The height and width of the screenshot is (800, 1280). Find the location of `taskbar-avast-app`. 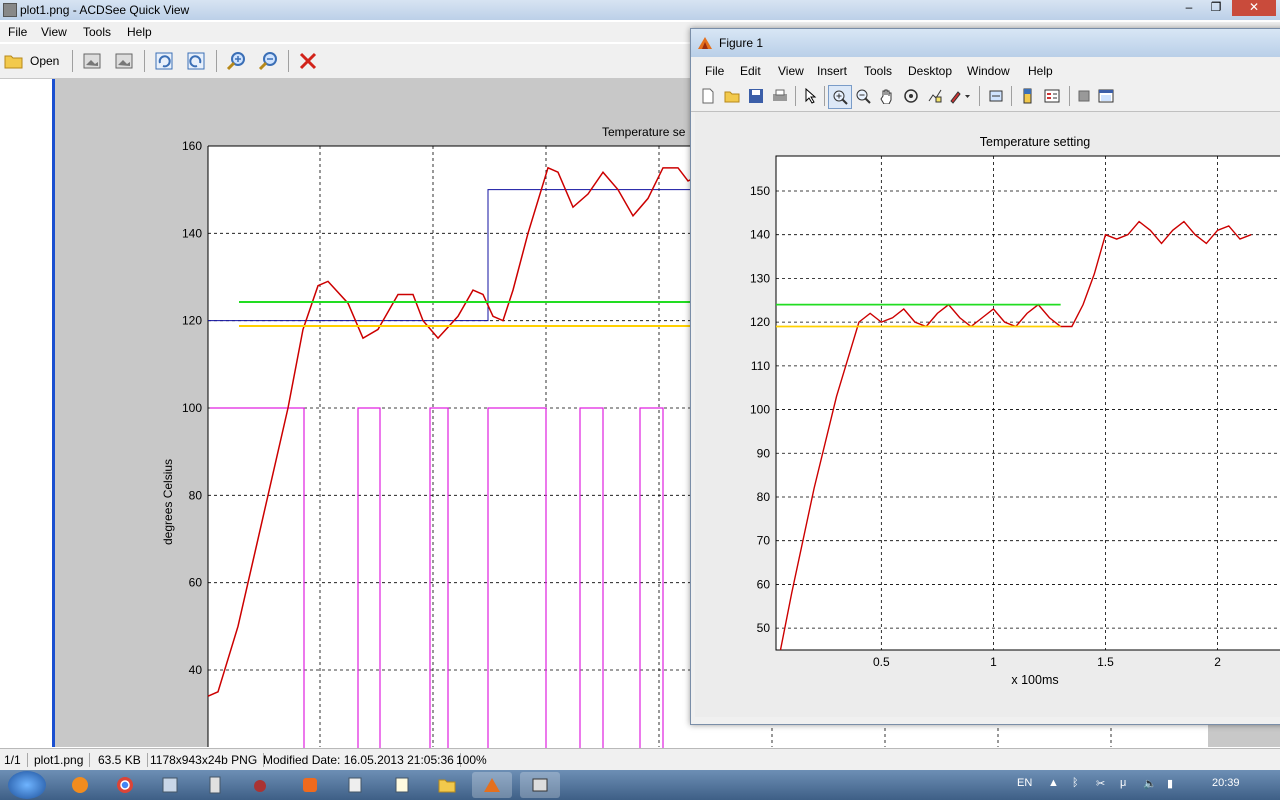

taskbar-avast-app is located at coordinates (80, 785).